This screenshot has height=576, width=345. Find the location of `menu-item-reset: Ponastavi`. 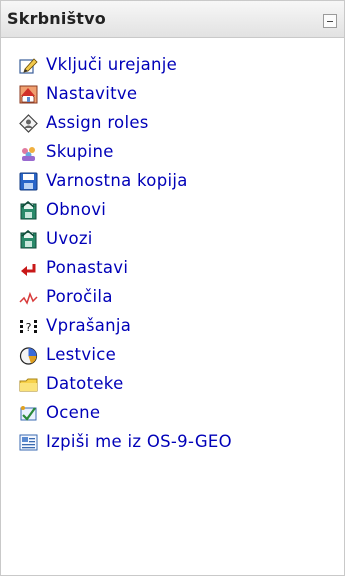

menu-item-reset: Ponastavi is located at coordinates (172, 268).